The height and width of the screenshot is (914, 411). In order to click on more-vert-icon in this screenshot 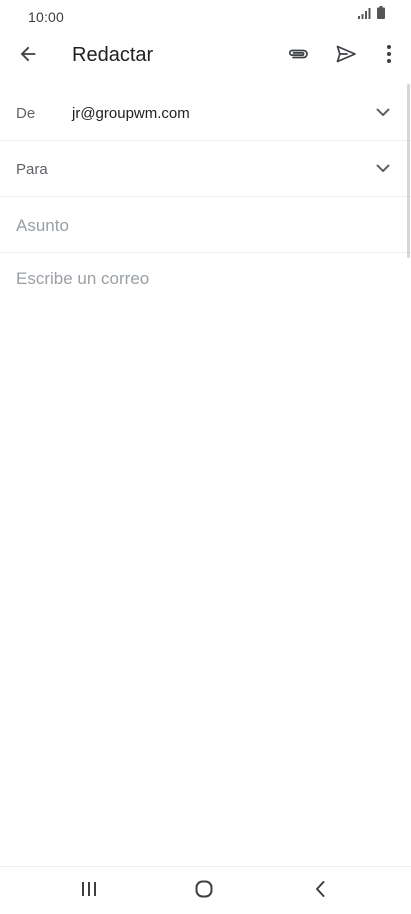, I will do `click(389, 56)`.